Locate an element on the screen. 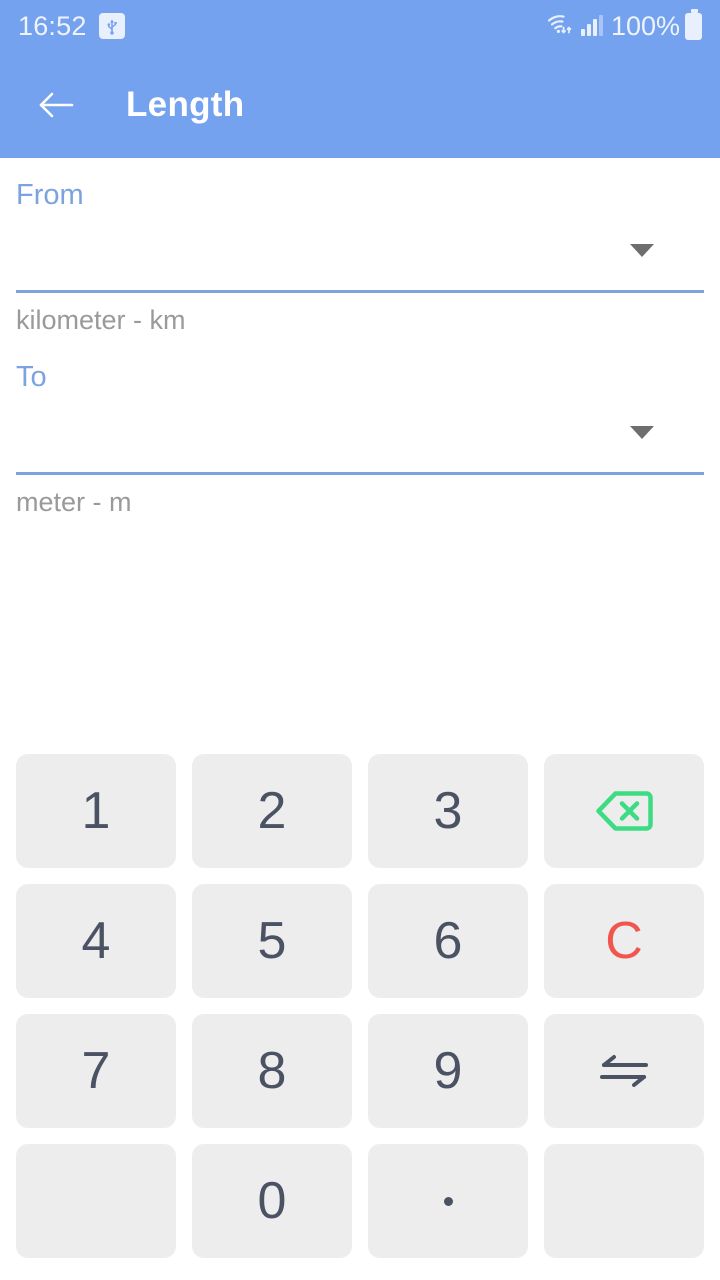 This screenshot has width=720, height=1280. signal-bars-icon is located at coordinates (591, 25).